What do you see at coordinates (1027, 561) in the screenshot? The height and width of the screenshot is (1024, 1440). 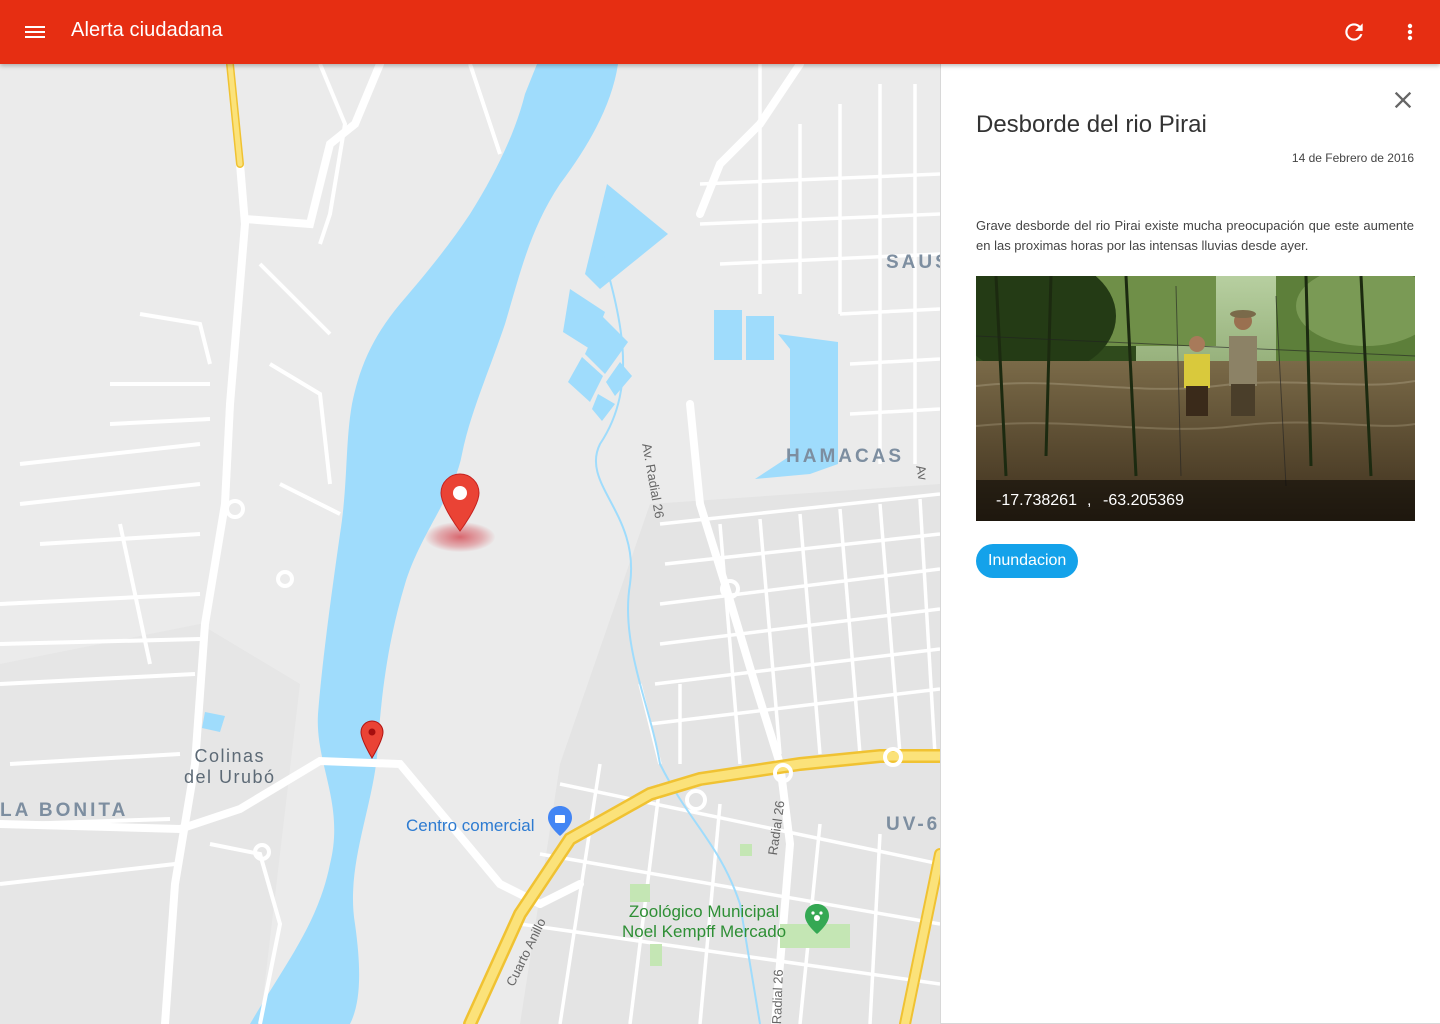 I see `alert-category-chip: Inundacion` at bounding box center [1027, 561].